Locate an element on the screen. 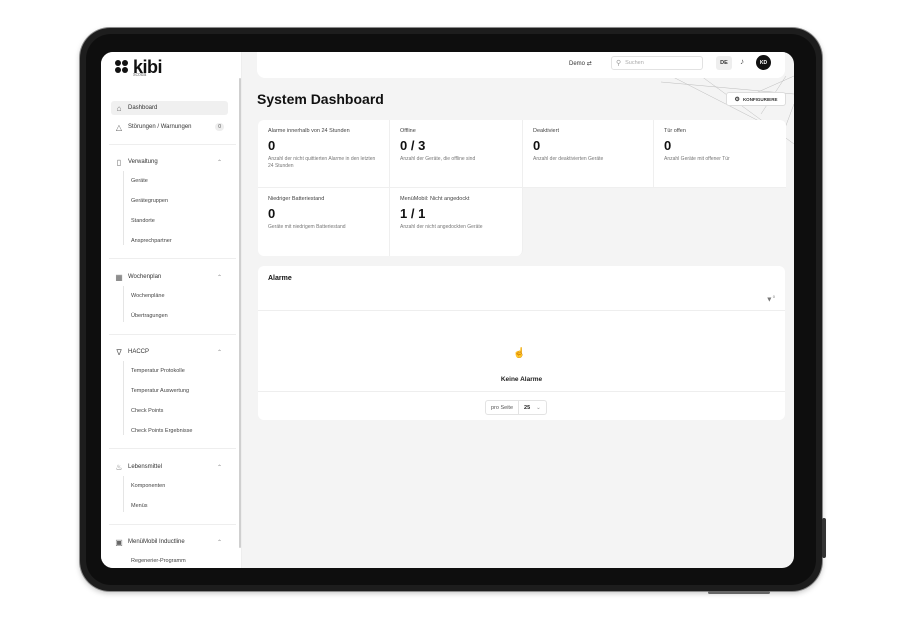 This screenshot has height=619, width=900. filter-icon: ▼ is located at coordinates (769, 300).